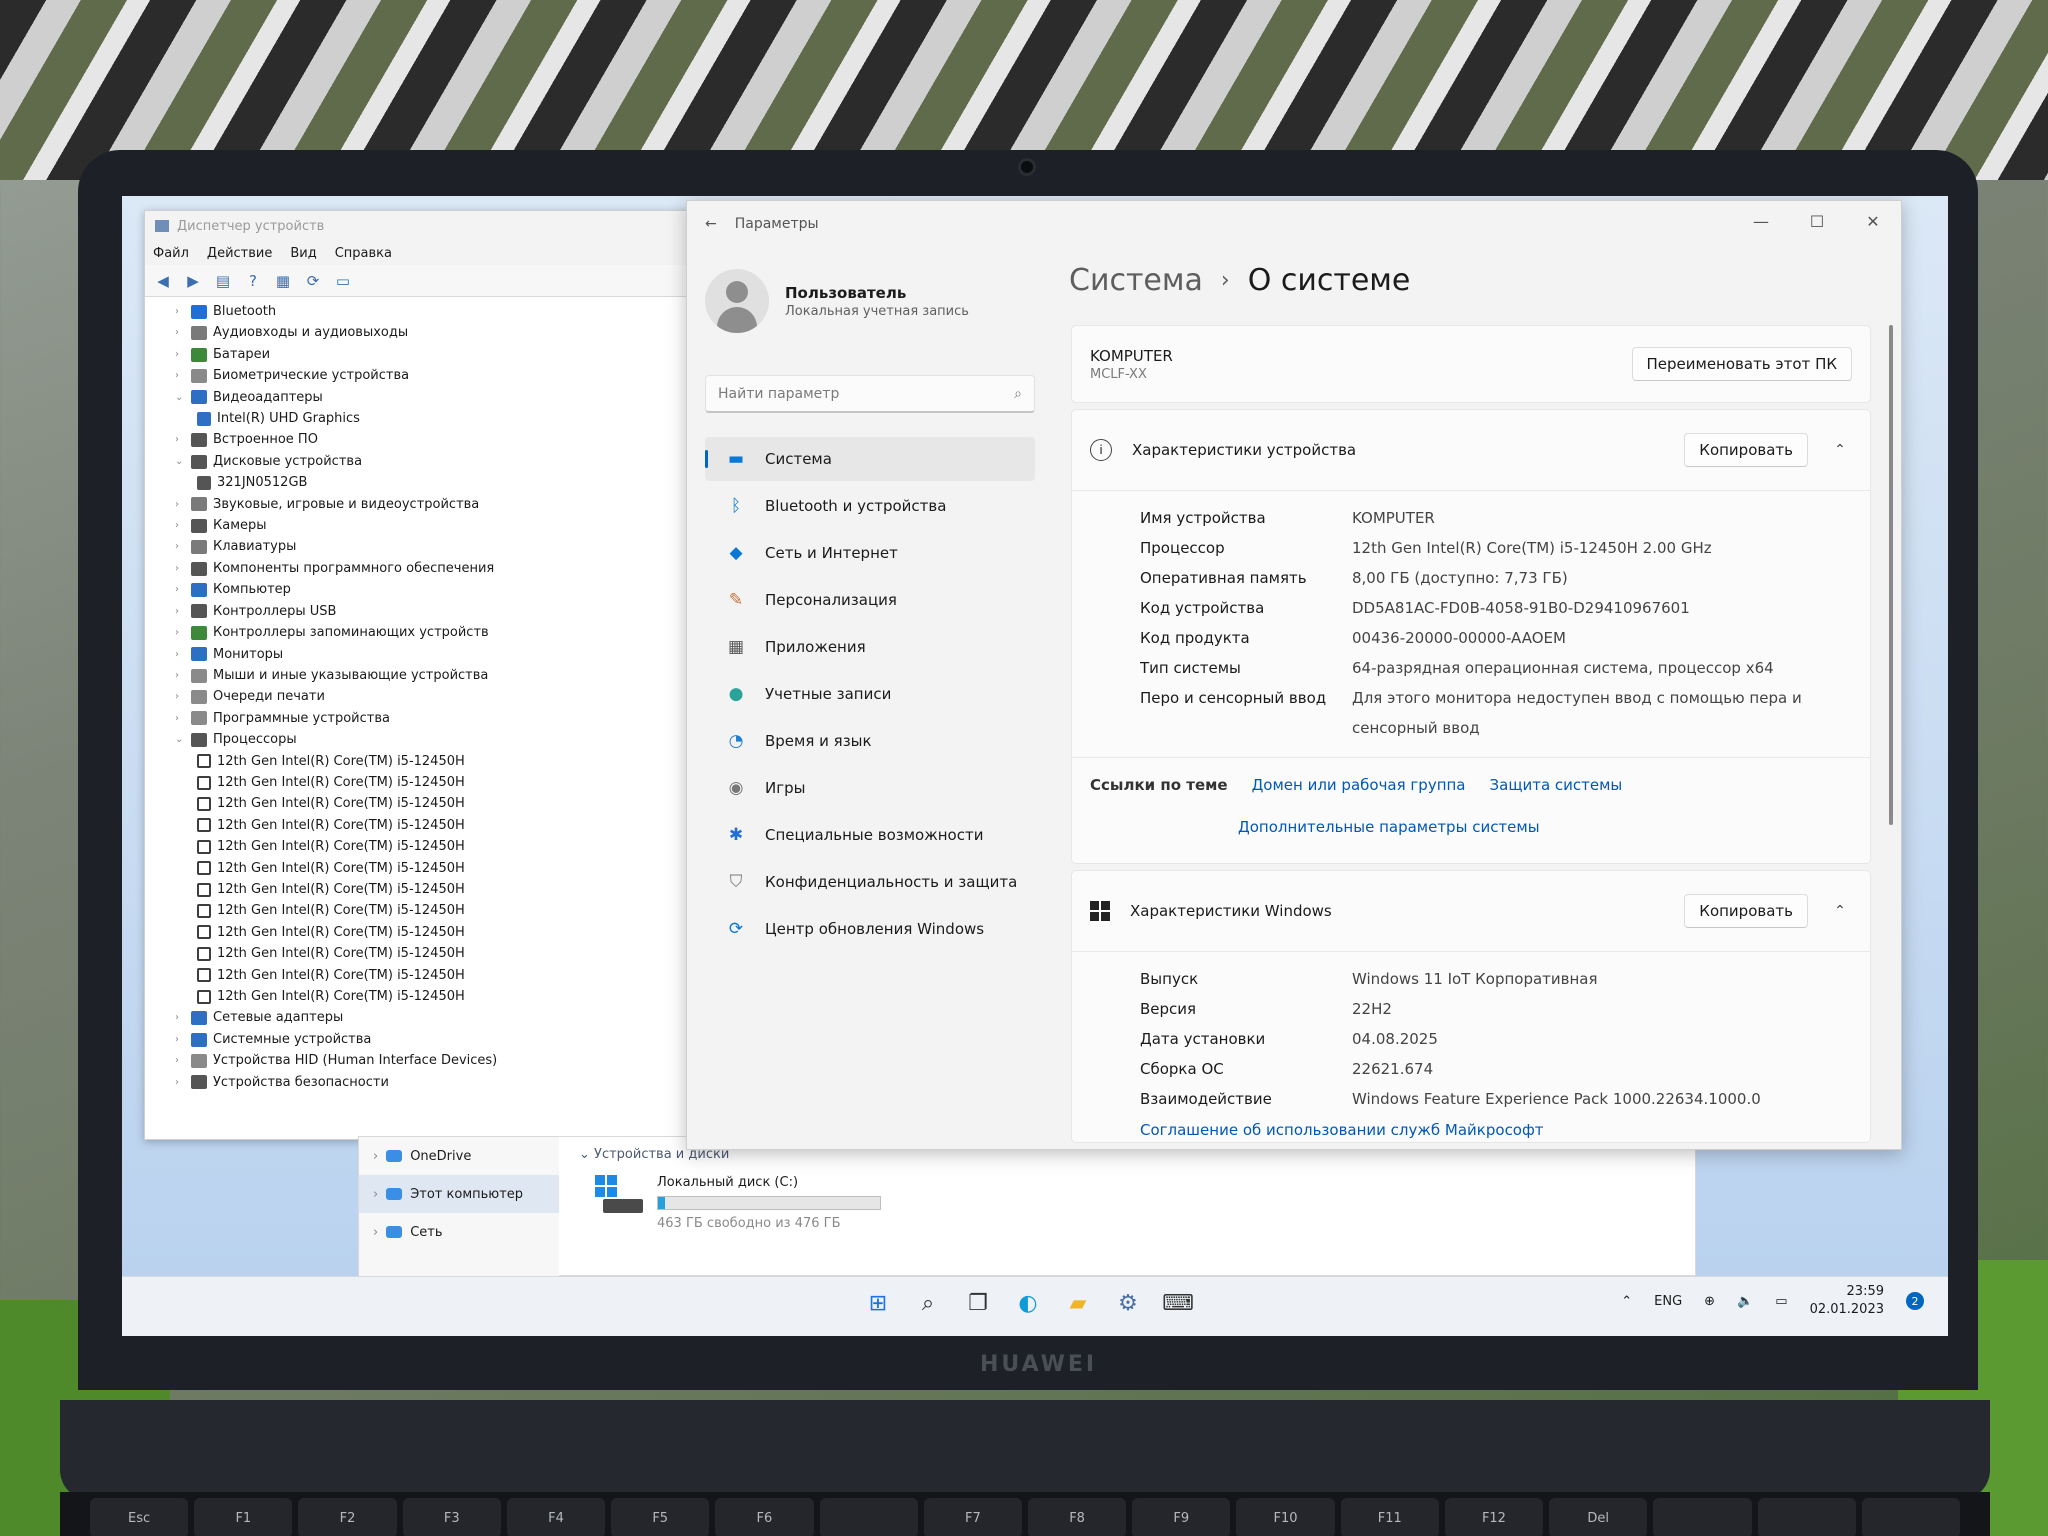 Image resolution: width=2048 pixels, height=1536 pixels. What do you see at coordinates (439, 611) in the screenshot?
I see `tree-item: › Контроллеры USB` at bounding box center [439, 611].